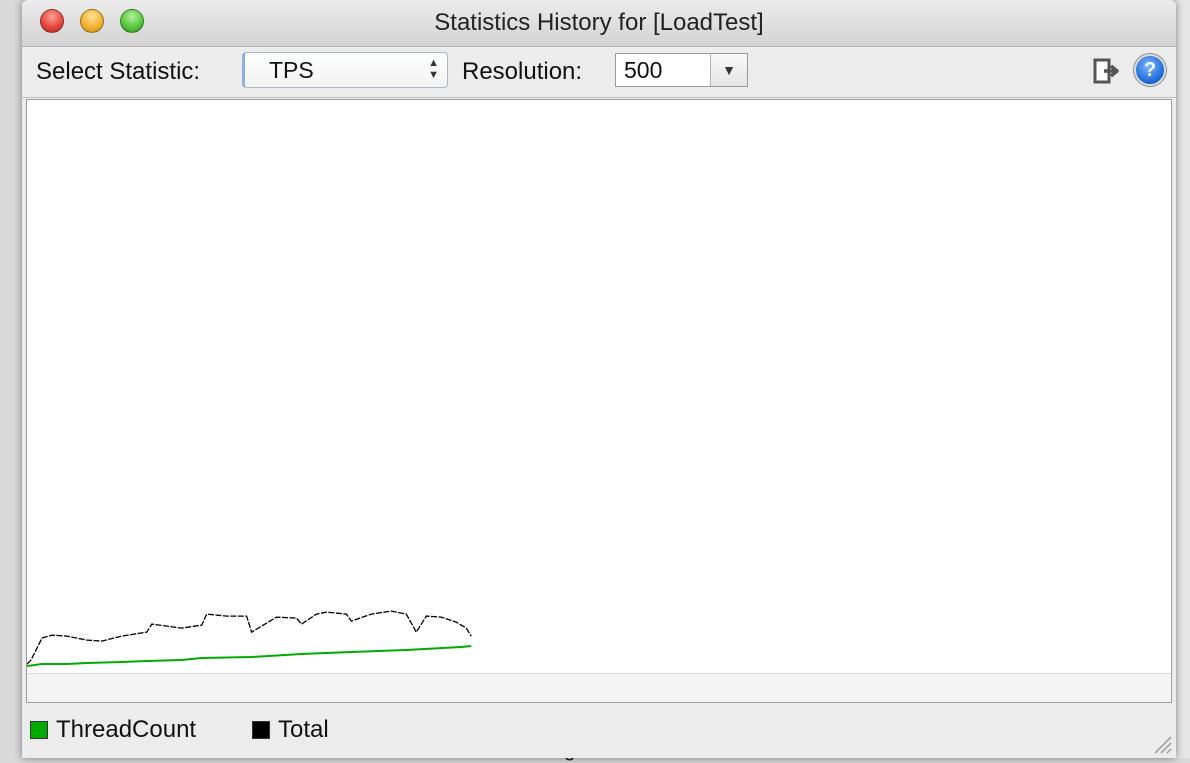 The width and height of the screenshot is (1190, 763). I want to click on help-icon: ?, so click(1150, 70).